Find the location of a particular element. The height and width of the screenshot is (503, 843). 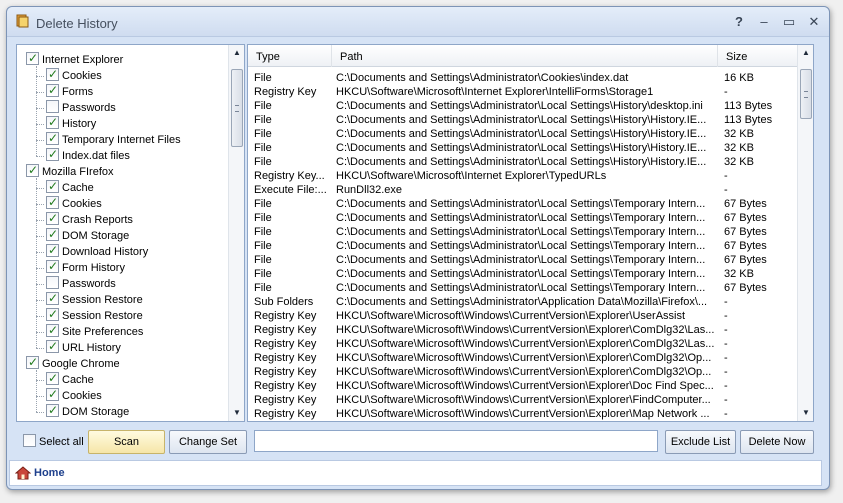

list-scrollbar: ▲ ▼ is located at coordinates (805, 233).